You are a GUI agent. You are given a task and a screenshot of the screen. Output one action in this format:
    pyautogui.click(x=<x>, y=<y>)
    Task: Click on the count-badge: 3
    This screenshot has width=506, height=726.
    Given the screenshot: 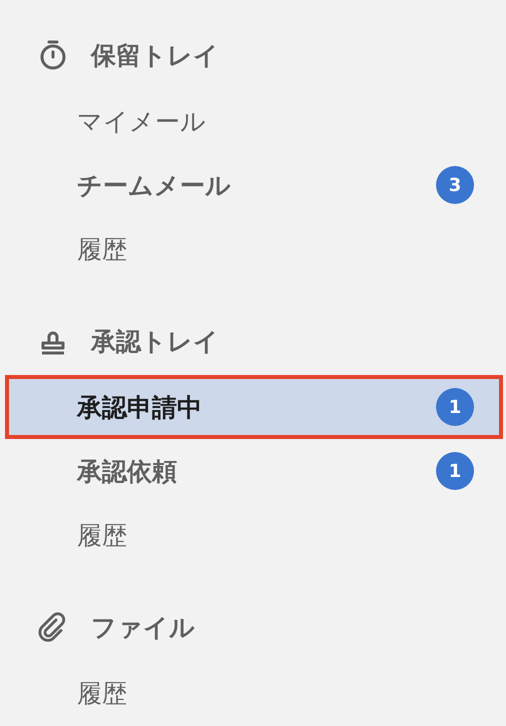 What is the action you would take?
    pyautogui.click(x=455, y=185)
    